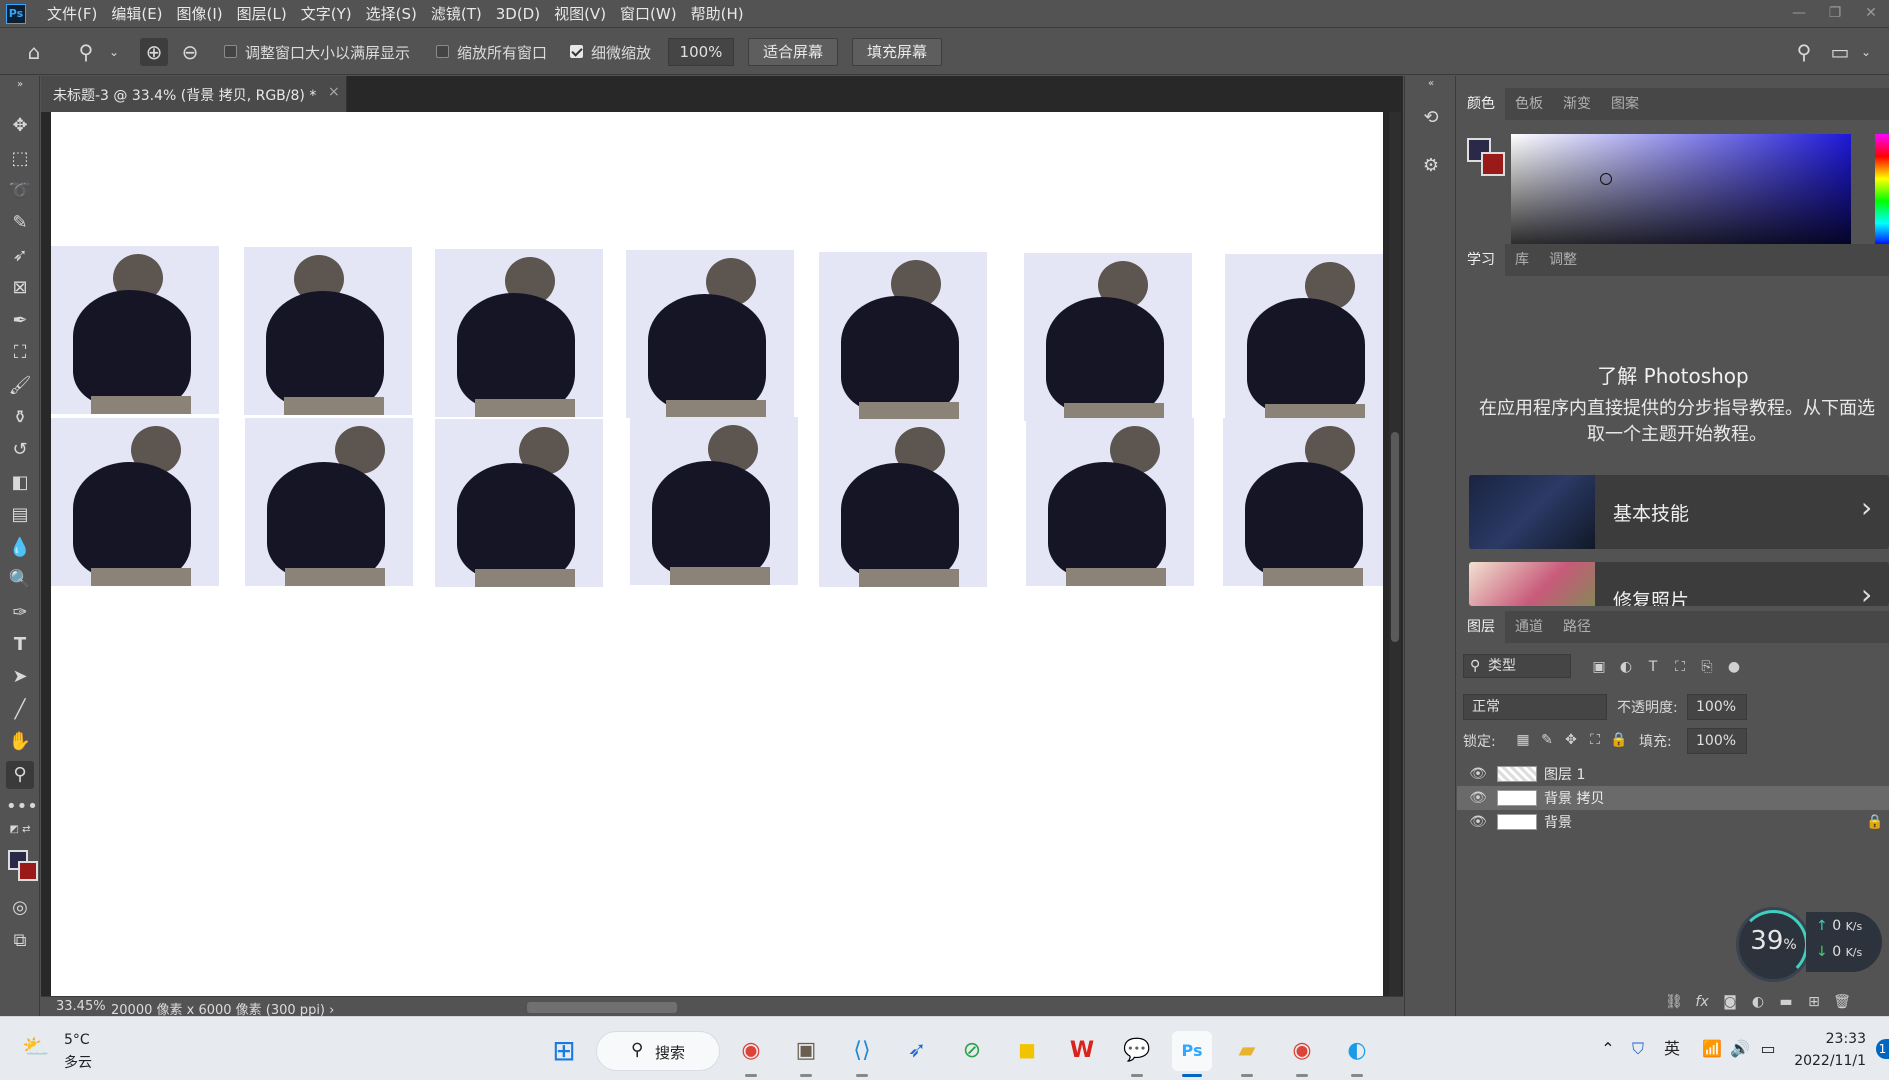 This screenshot has height=1080, width=1889. I want to click on zoom-level: 33.45%, so click(81, 1006).